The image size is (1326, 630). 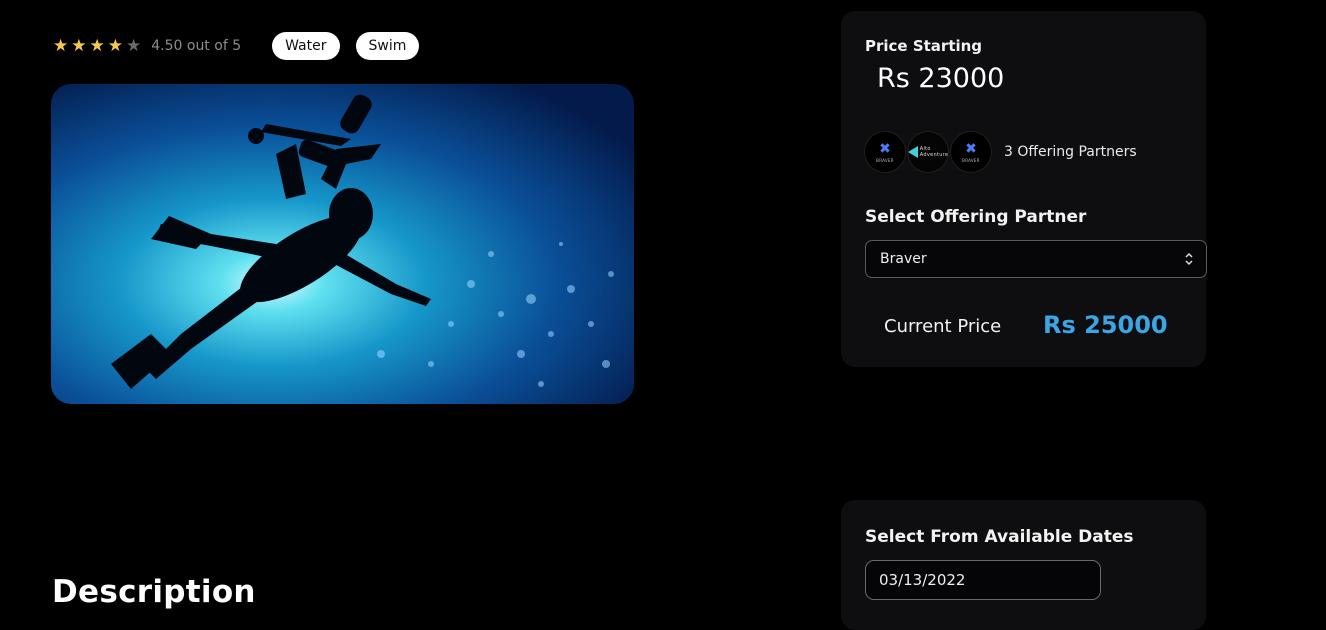 What do you see at coordinates (912, 152) in the screenshot?
I see `alto-logo-icon` at bounding box center [912, 152].